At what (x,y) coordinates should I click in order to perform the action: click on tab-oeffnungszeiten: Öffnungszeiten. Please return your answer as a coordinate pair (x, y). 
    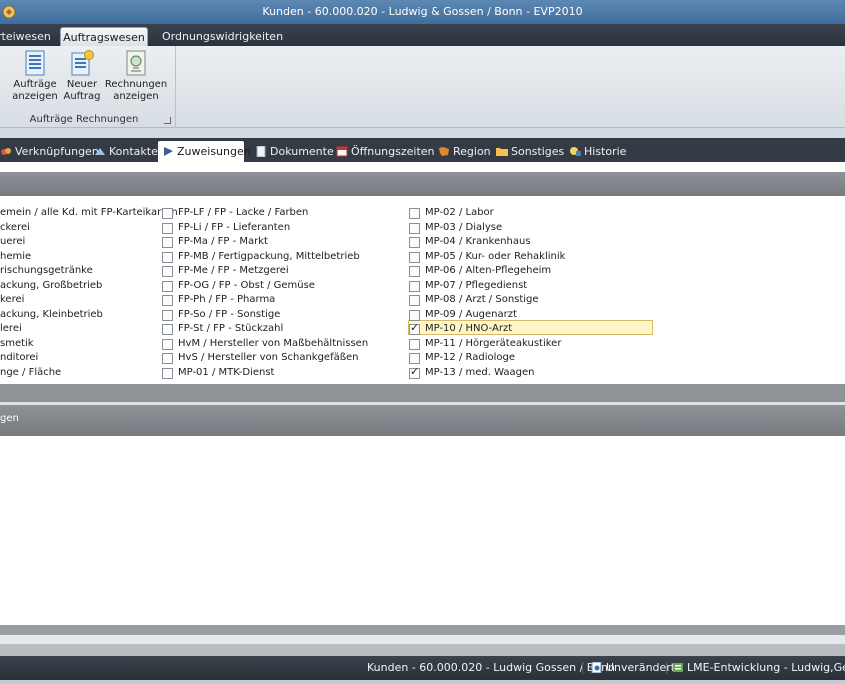
    Looking at the image, I should click on (385, 151).